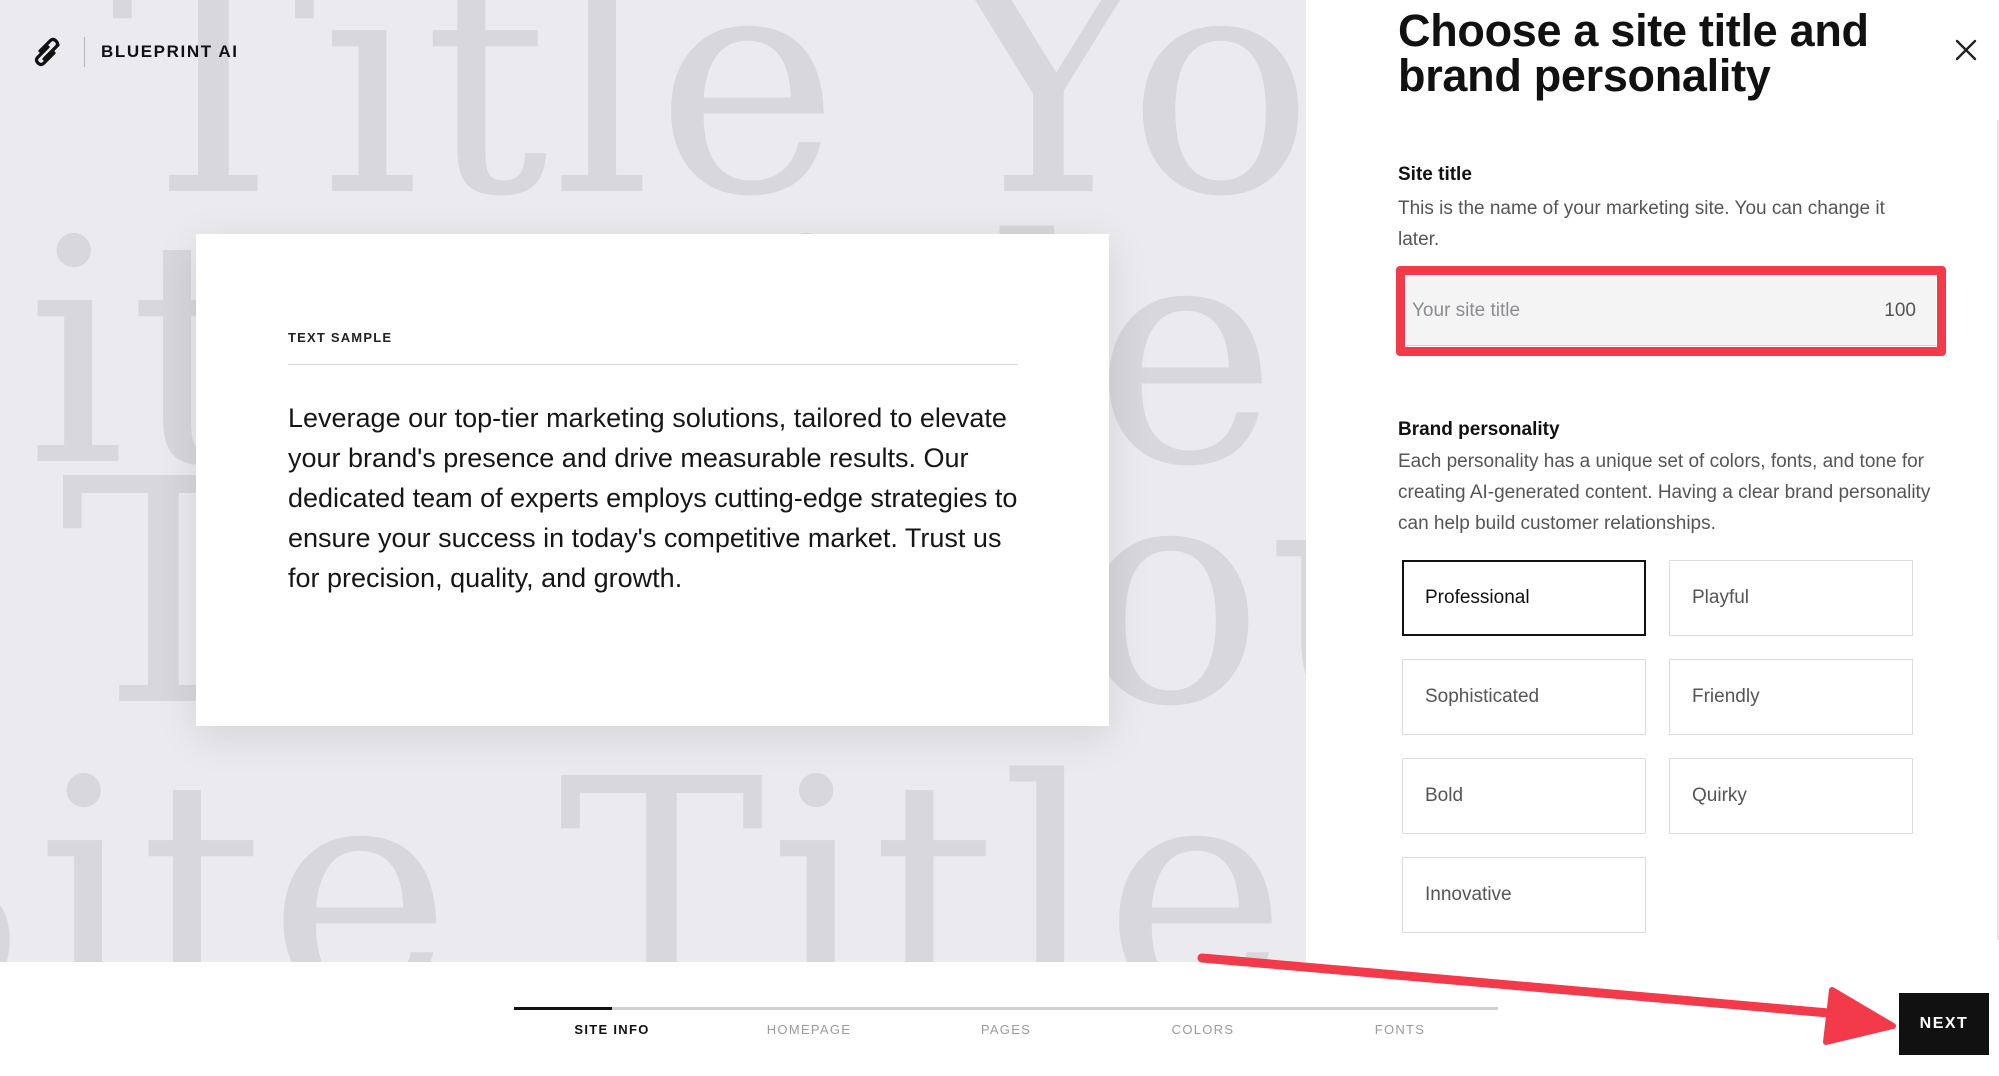 Image resolution: width=1999 pixels, height=1076 pixels. Describe the element at coordinates (1435, 174) in the screenshot. I see `site-title-label: Site title` at that location.